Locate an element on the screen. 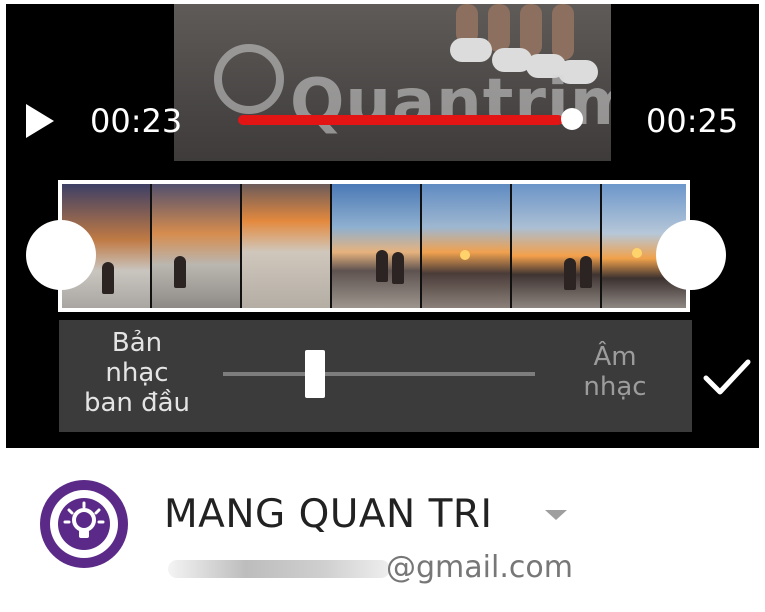 This screenshot has width=765, height=612. avatar is located at coordinates (84, 524).